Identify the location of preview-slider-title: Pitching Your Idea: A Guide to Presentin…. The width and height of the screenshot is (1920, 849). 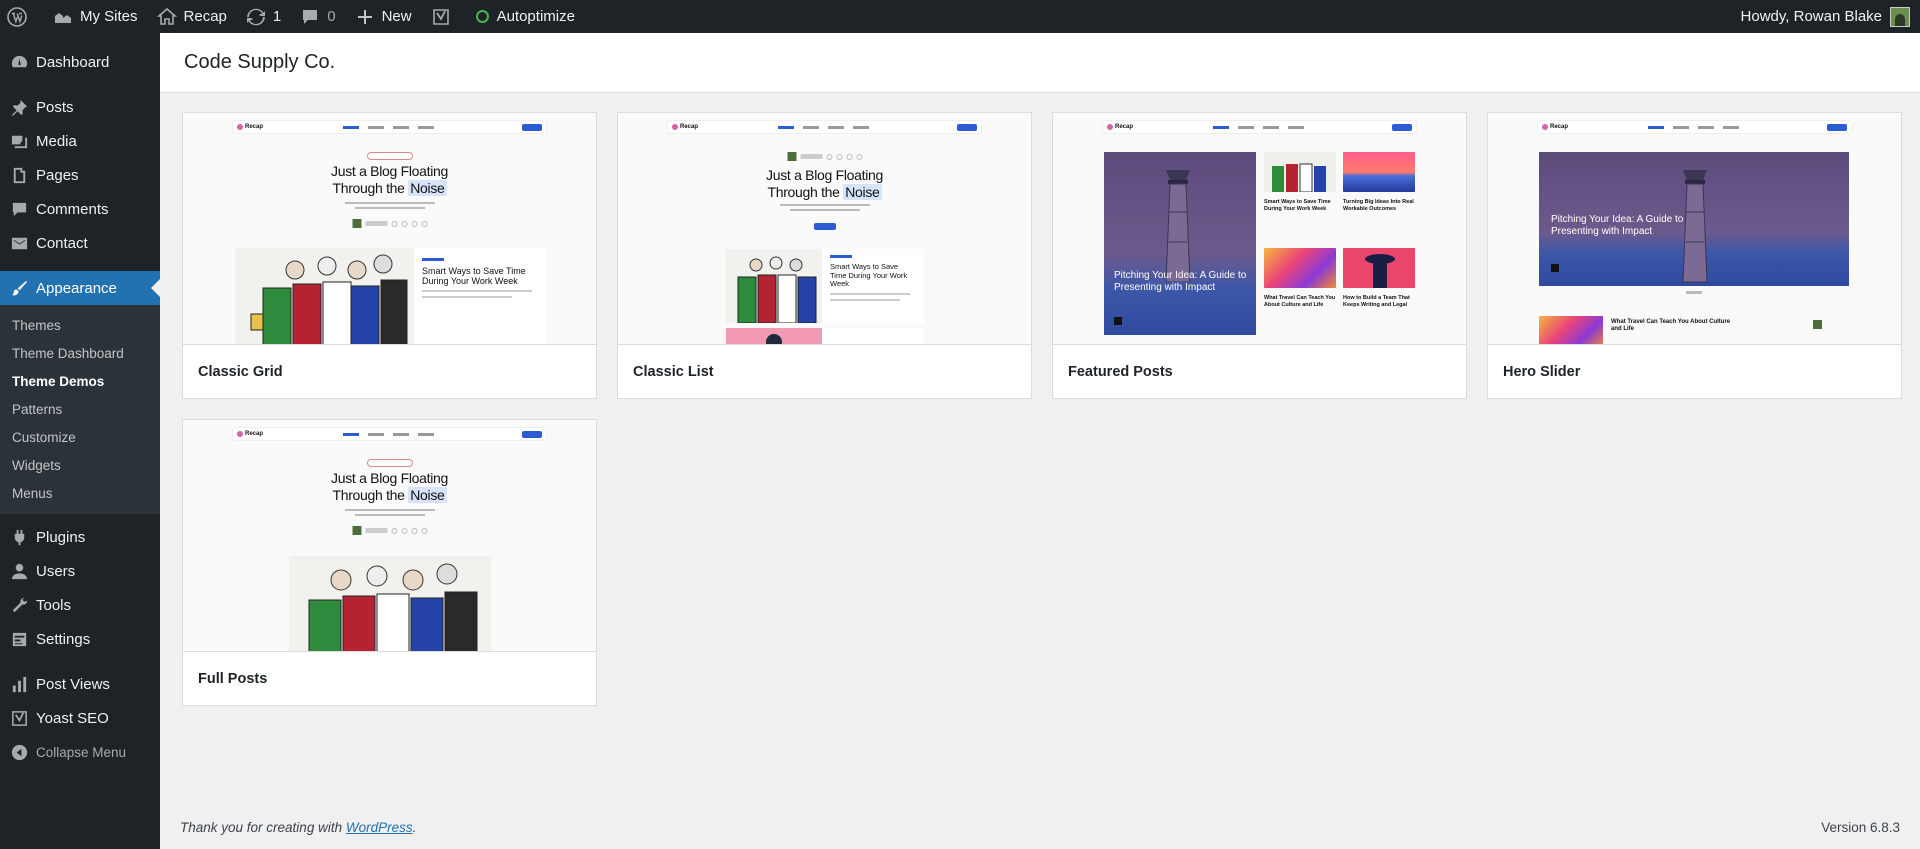
(1617, 225).